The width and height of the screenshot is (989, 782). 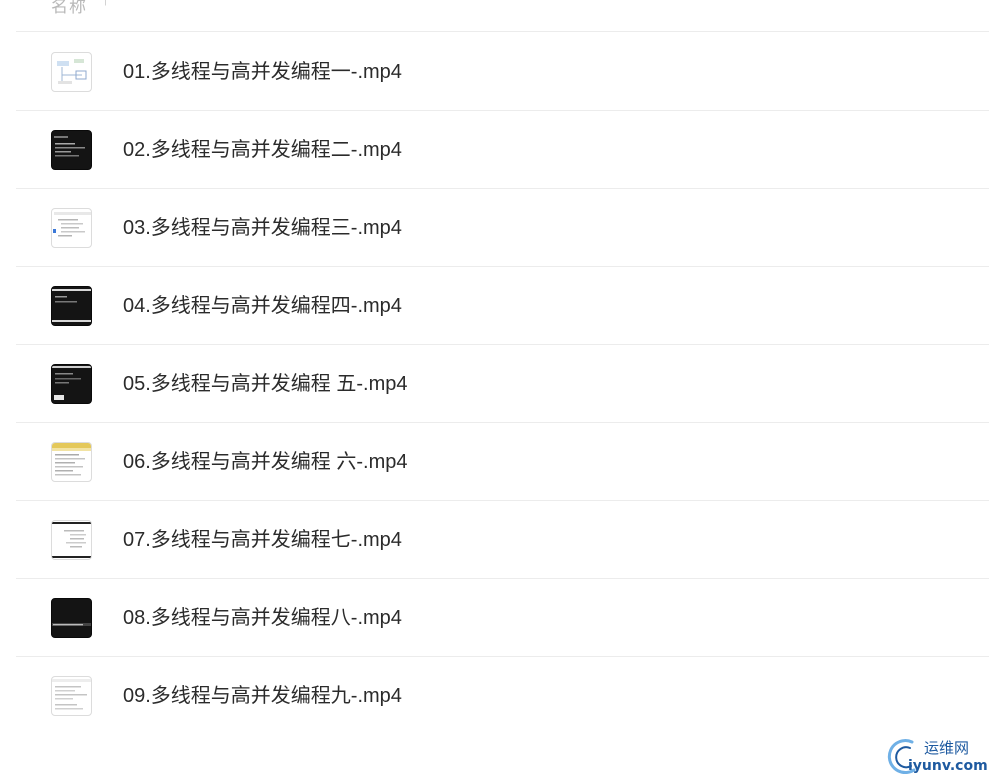 What do you see at coordinates (502, 150) in the screenshot?
I see `file-row: 02.多线程与高并发编程二-.mp4` at bounding box center [502, 150].